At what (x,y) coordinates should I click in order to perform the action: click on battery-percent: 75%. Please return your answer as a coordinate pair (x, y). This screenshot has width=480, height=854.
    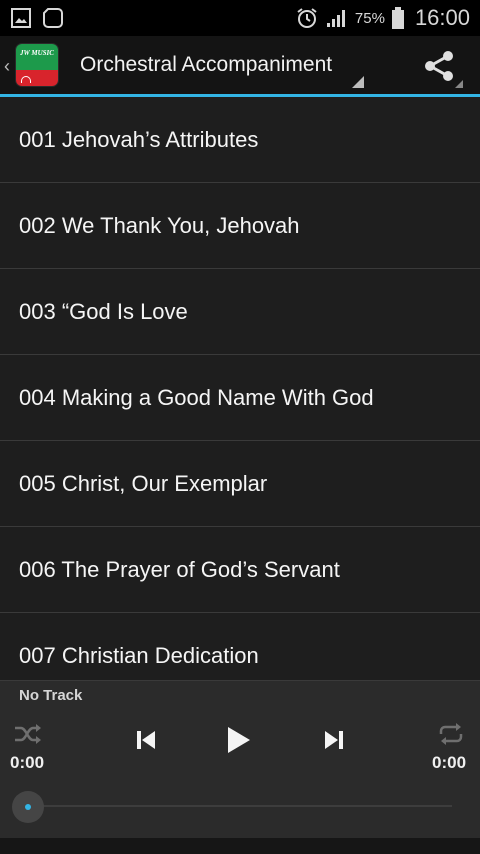
    Looking at the image, I should click on (369, 18).